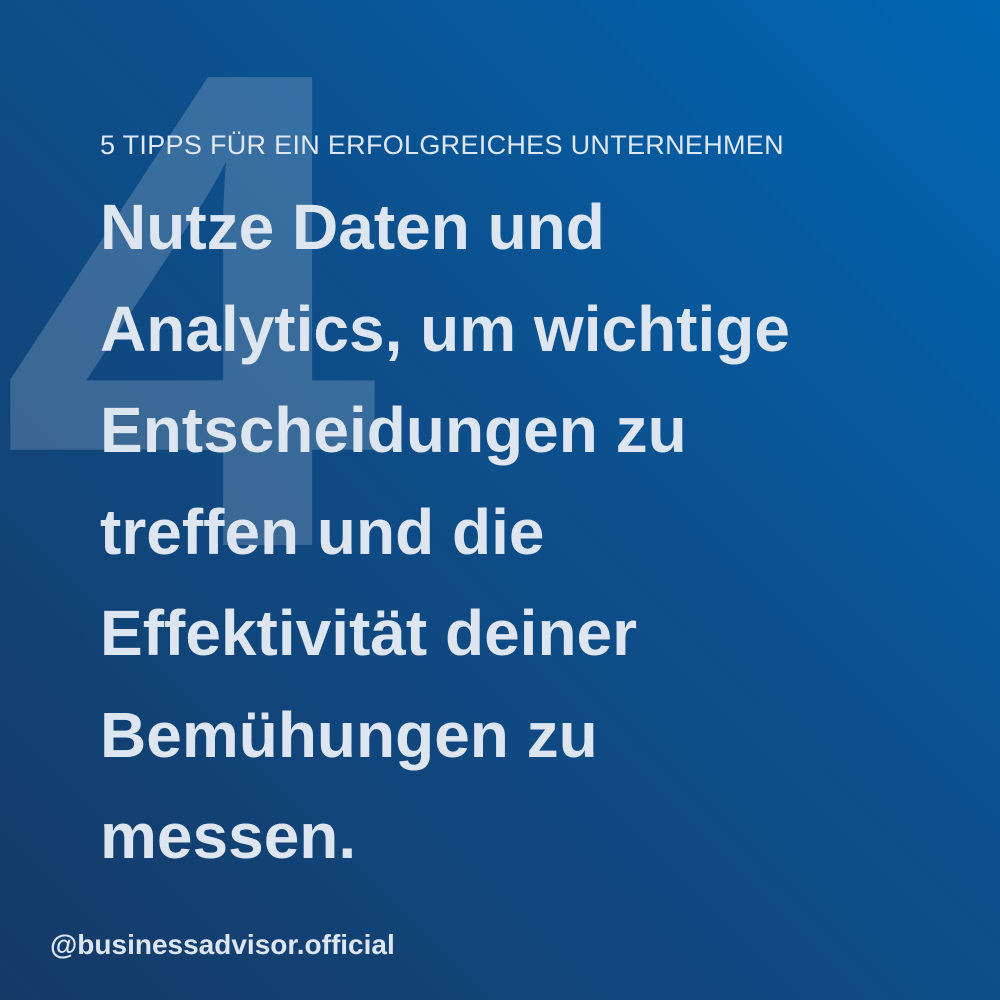 Image resolution: width=1000 pixels, height=1000 pixels. What do you see at coordinates (228, 836) in the screenshot?
I see `headline-line: messen.` at bounding box center [228, 836].